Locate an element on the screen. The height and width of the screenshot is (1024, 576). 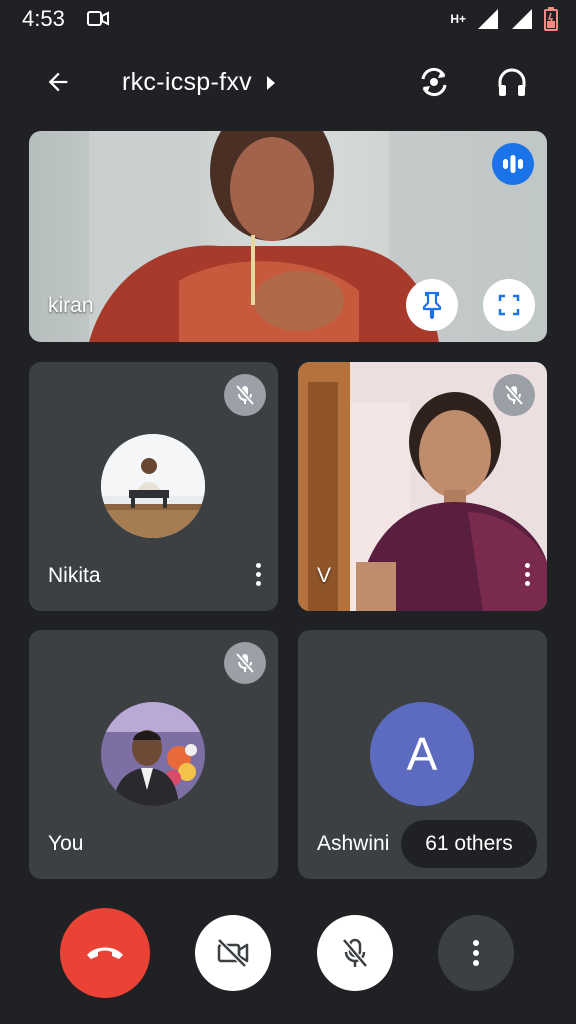
switch-camera-button is located at coordinates (434, 82).